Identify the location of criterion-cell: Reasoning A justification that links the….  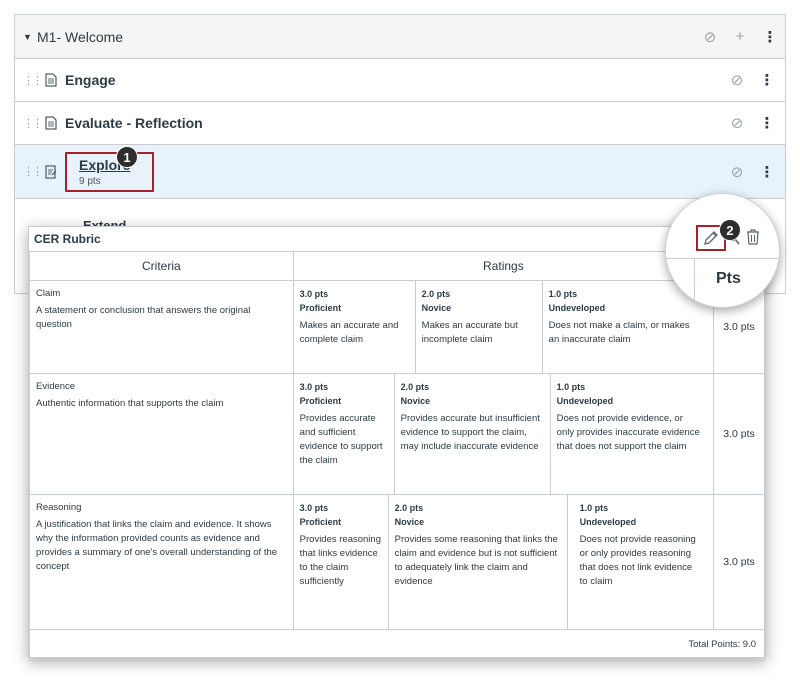
(161, 561).